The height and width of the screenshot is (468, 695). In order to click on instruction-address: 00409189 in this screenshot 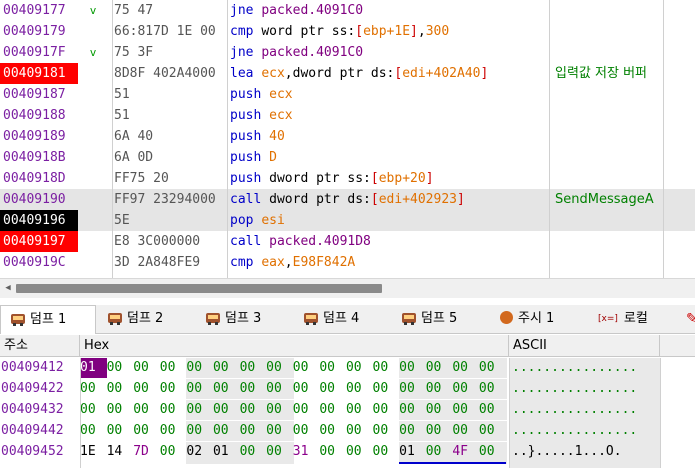, I will do `click(39, 136)`.